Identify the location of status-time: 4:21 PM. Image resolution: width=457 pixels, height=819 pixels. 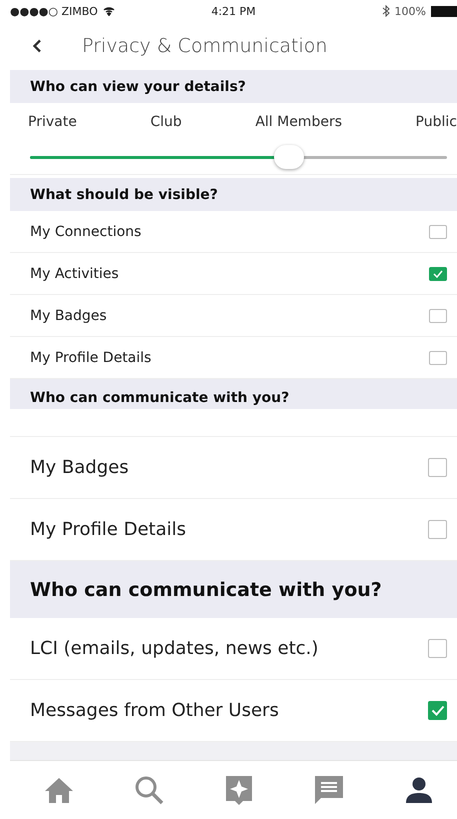
(233, 11).